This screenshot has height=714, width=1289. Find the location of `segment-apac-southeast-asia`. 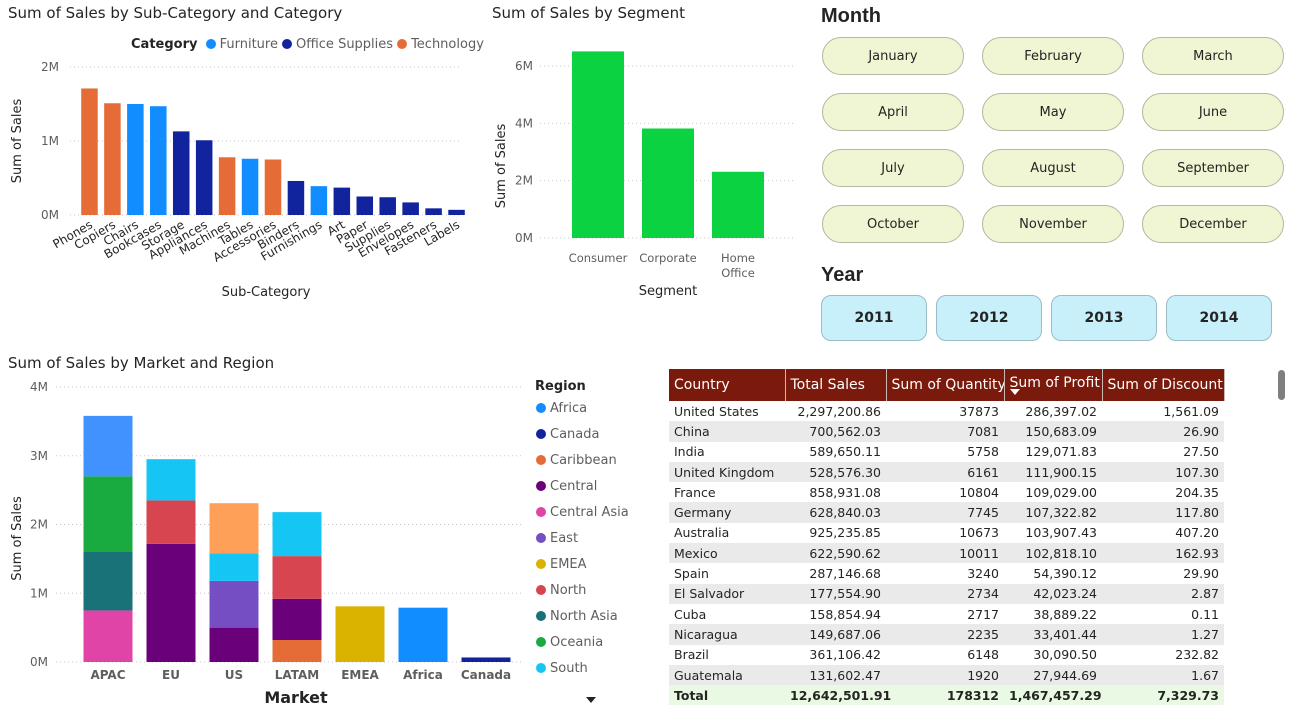

segment-apac-southeast-asia is located at coordinates (108, 446).